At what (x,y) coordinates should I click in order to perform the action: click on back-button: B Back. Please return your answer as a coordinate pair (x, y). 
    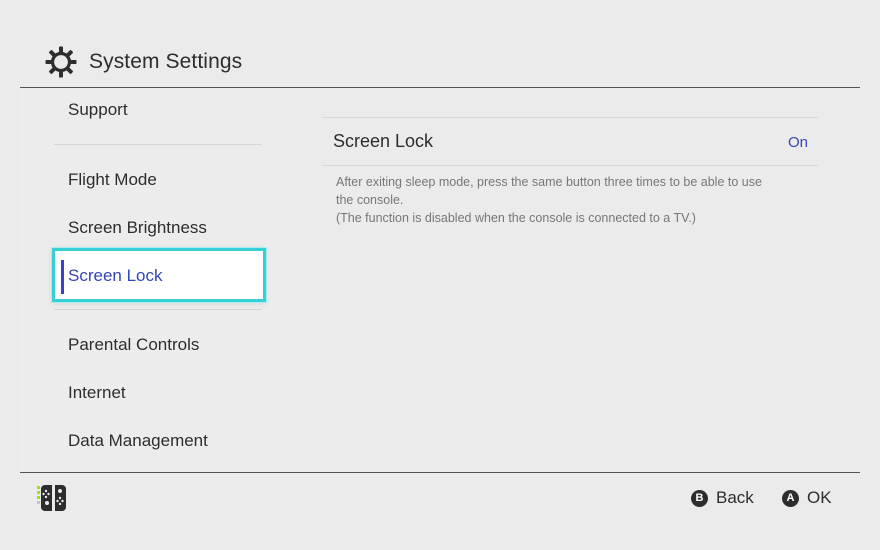
    Looking at the image, I should click on (722, 498).